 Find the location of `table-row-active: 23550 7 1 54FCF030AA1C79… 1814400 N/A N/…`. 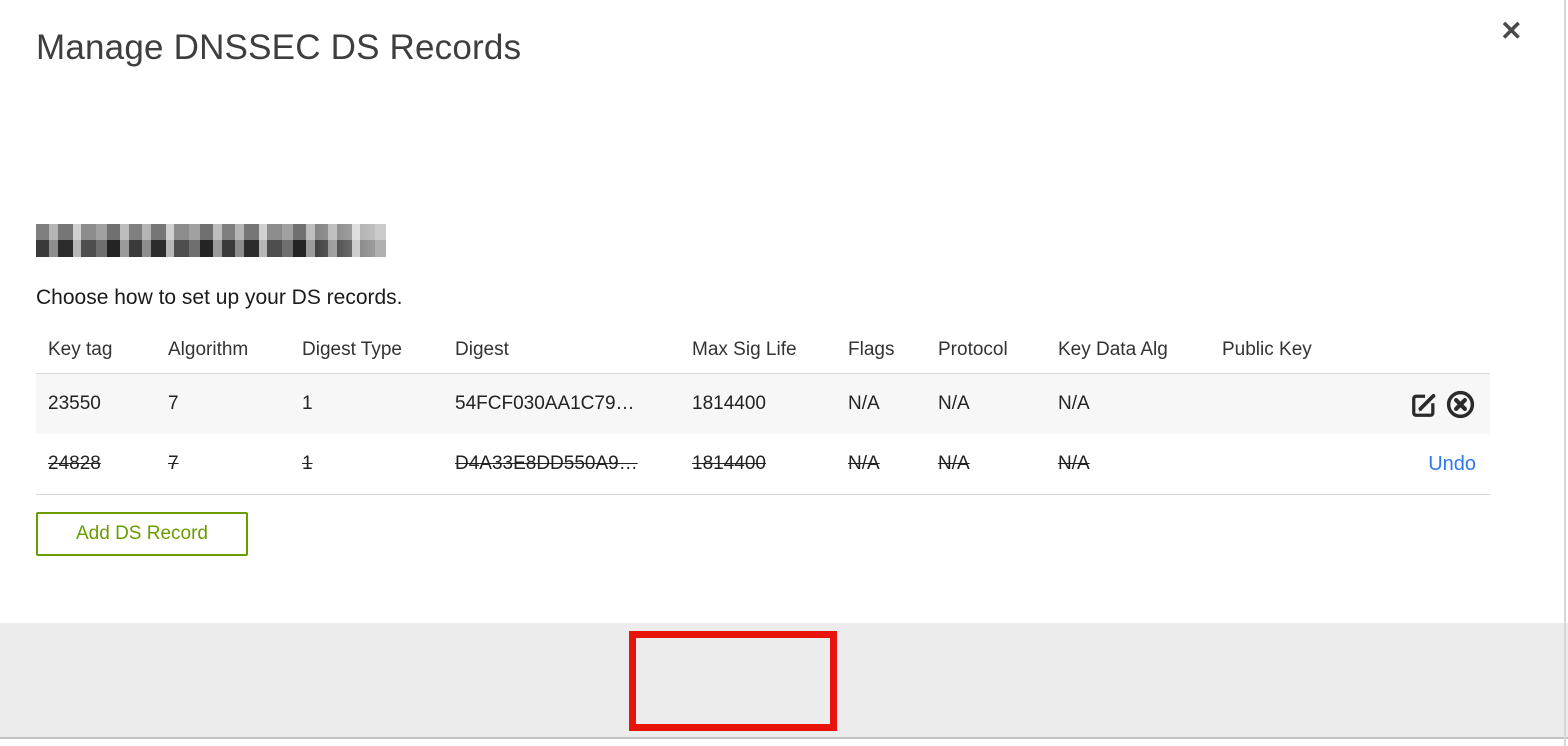

table-row-active: 23550 7 1 54FCF030AA1C79… 1814400 N/A N/… is located at coordinates (763, 403).